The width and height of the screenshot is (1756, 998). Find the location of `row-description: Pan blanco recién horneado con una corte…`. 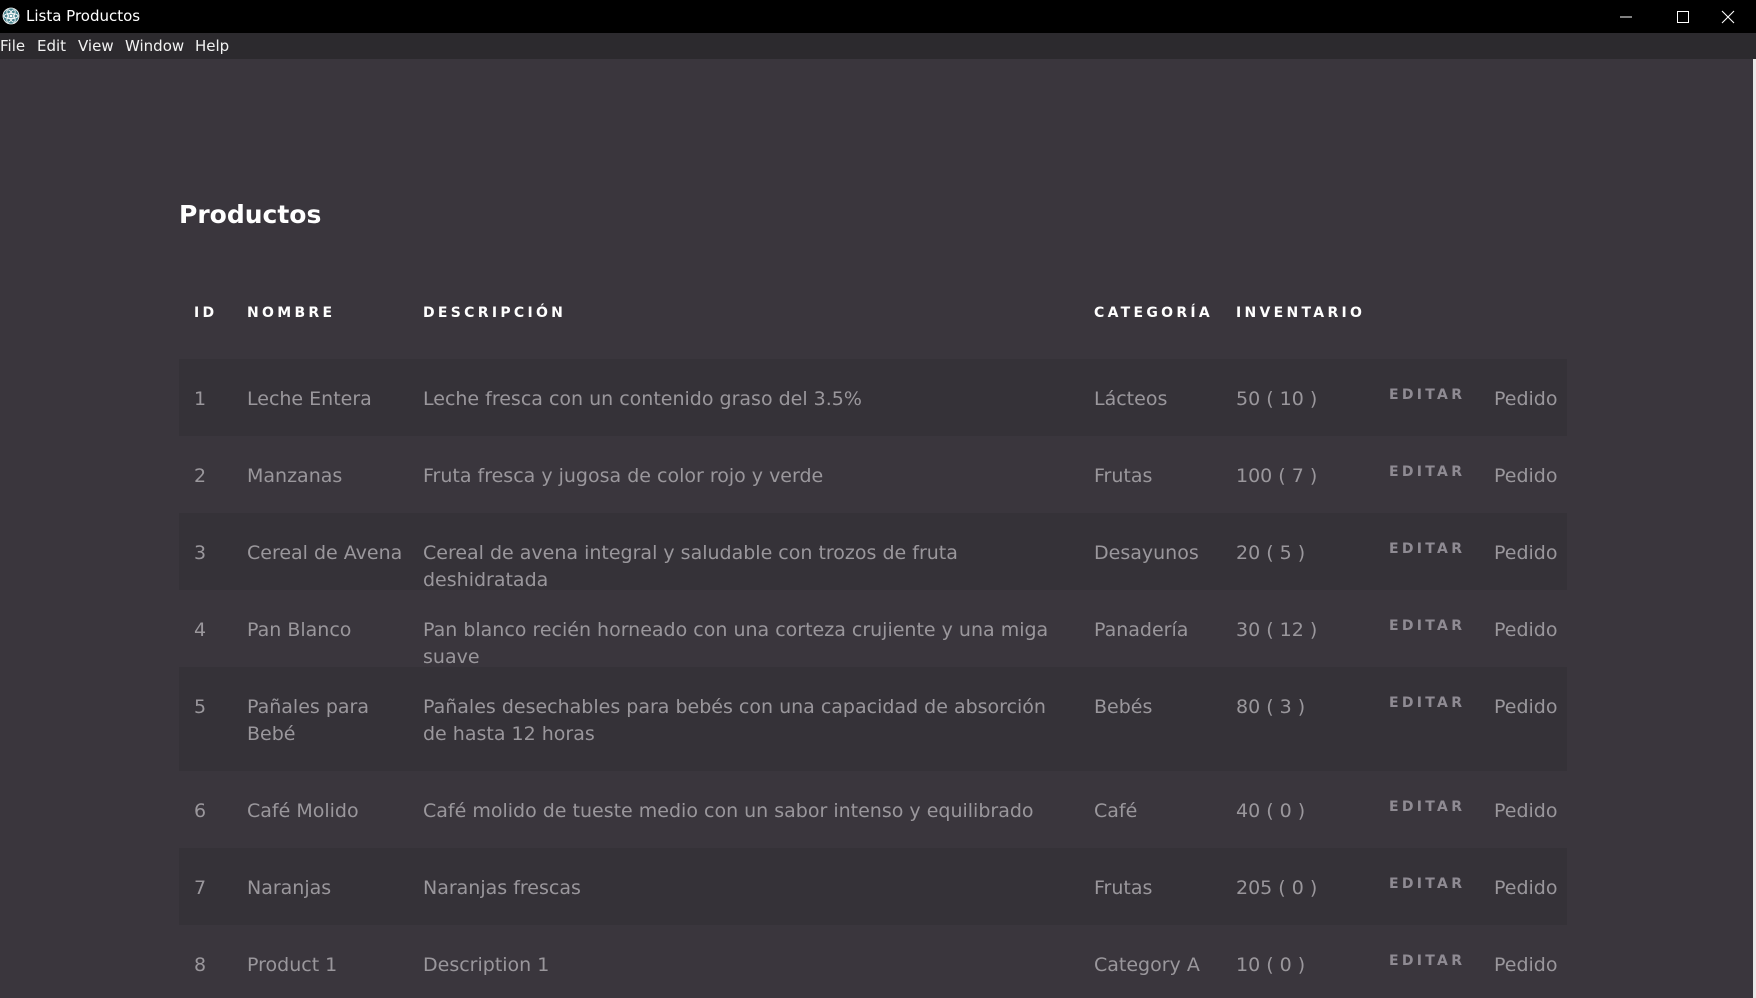

row-description: Pan blanco recién horneado con una corte… is located at coordinates (736, 643).